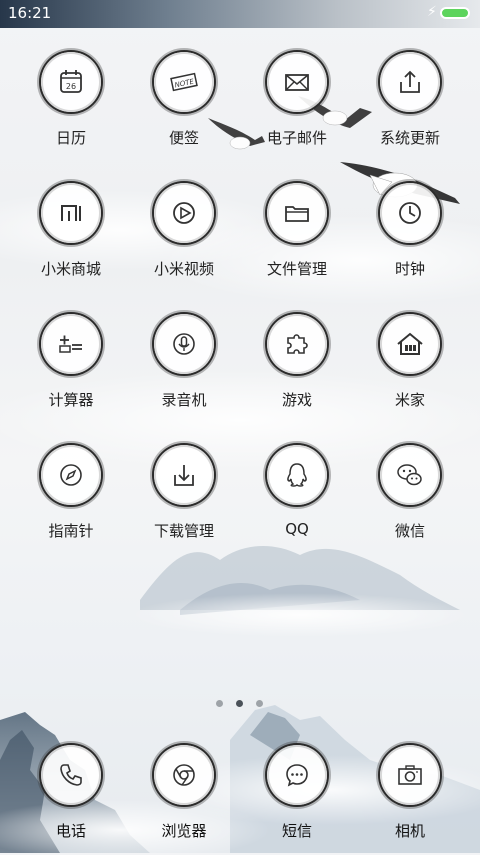 The width and height of the screenshot is (480, 855). I want to click on video-play-icon, so click(184, 213).